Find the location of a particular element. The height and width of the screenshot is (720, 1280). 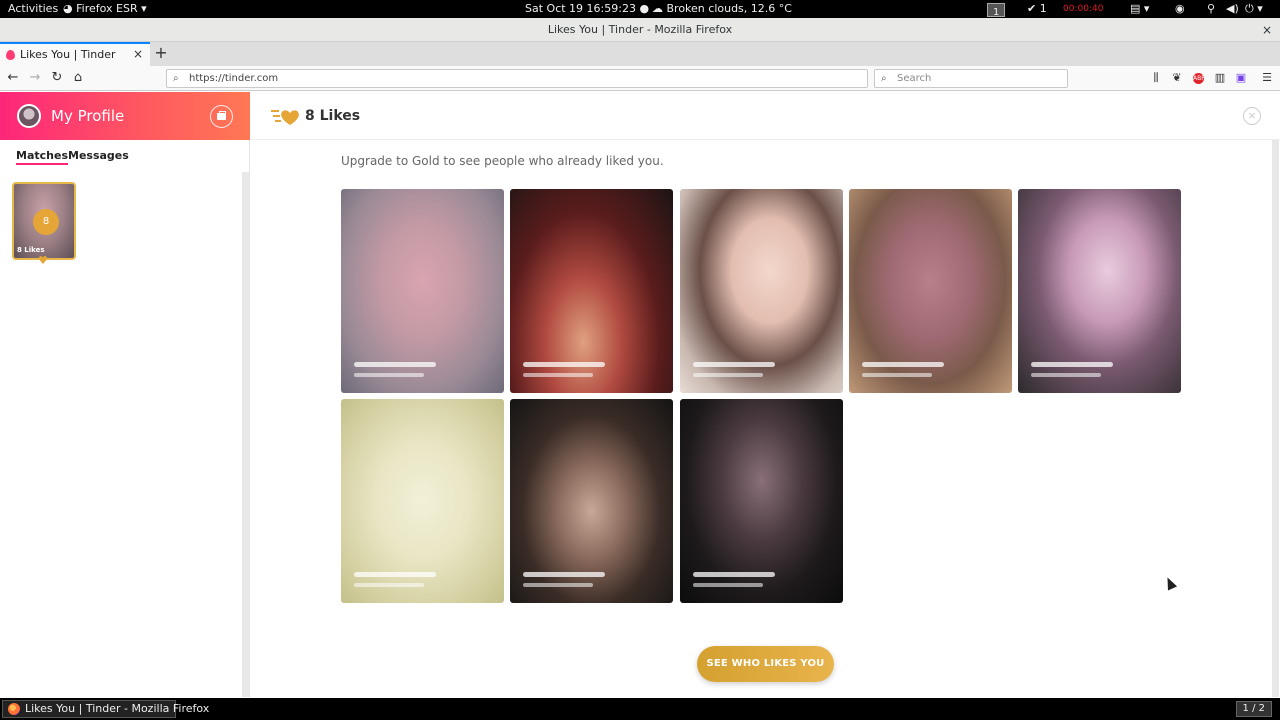

app-menu-label: Firefox ESR is located at coordinates (107, 8).